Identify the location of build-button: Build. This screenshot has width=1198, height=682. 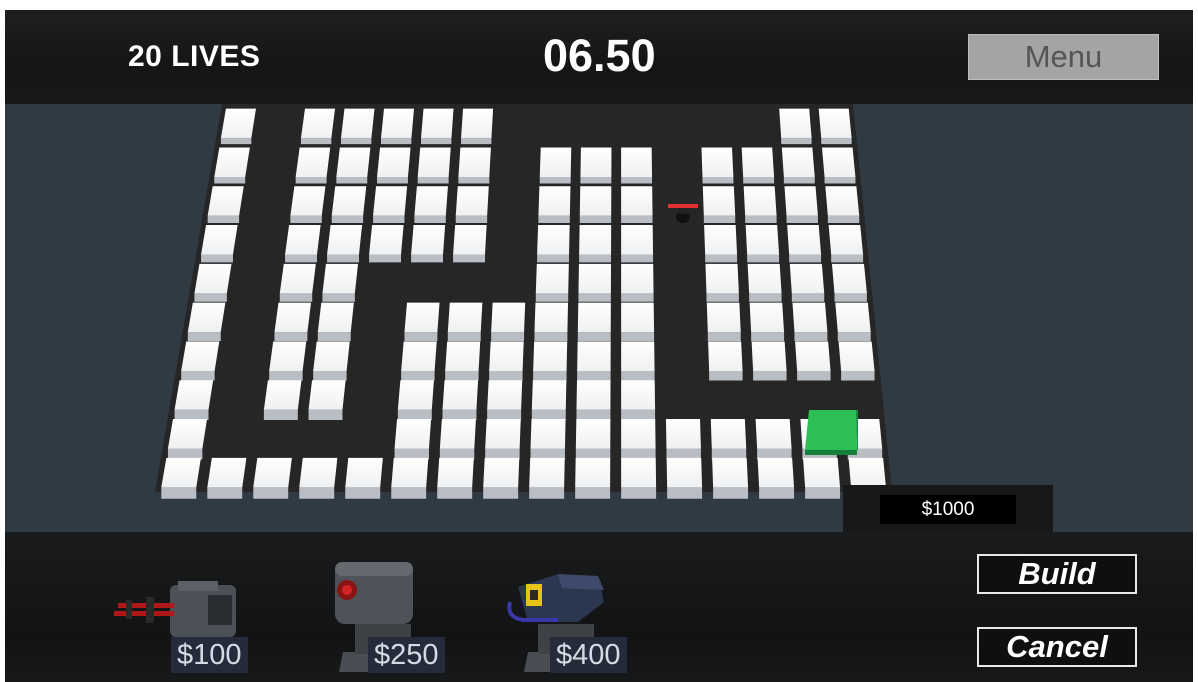
(1057, 574).